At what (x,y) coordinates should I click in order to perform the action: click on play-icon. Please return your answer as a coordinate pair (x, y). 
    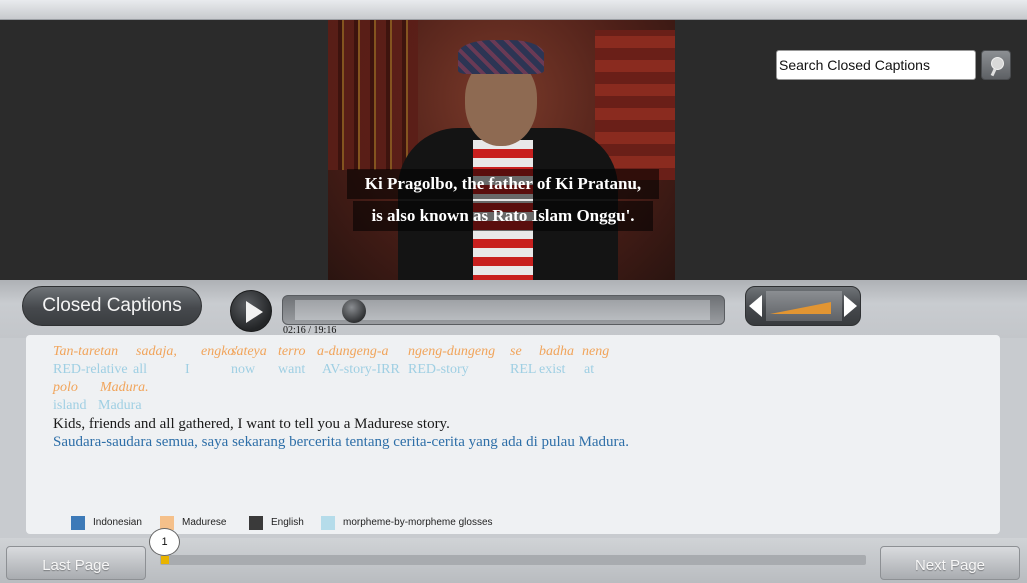
    Looking at the image, I should click on (254, 312).